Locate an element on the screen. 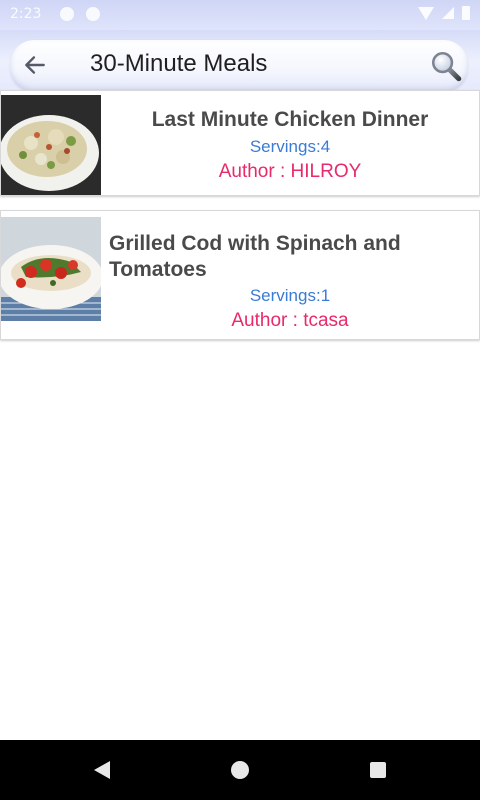  home-circle-icon is located at coordinates (240, 770).